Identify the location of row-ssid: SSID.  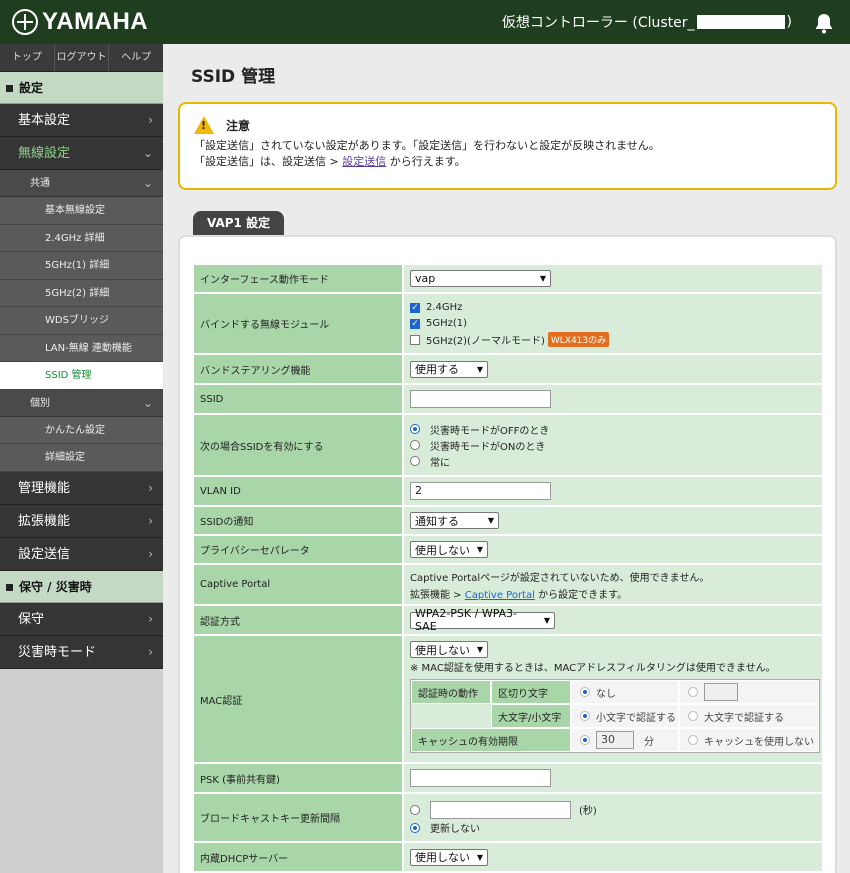
(508, 400).